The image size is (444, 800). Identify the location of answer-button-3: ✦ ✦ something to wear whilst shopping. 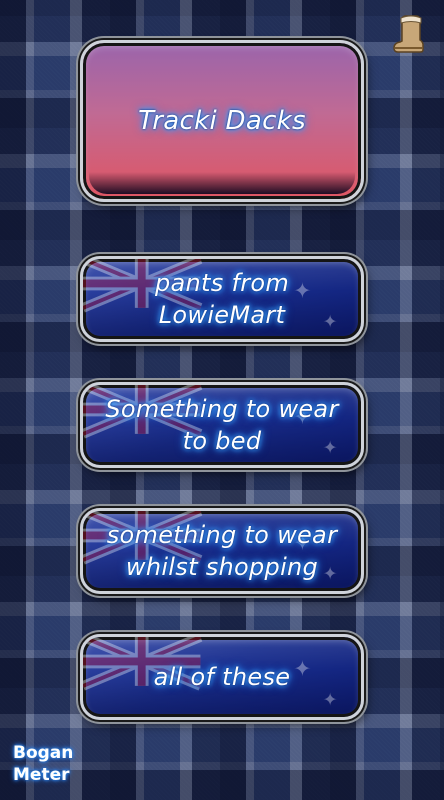
(222, 551).